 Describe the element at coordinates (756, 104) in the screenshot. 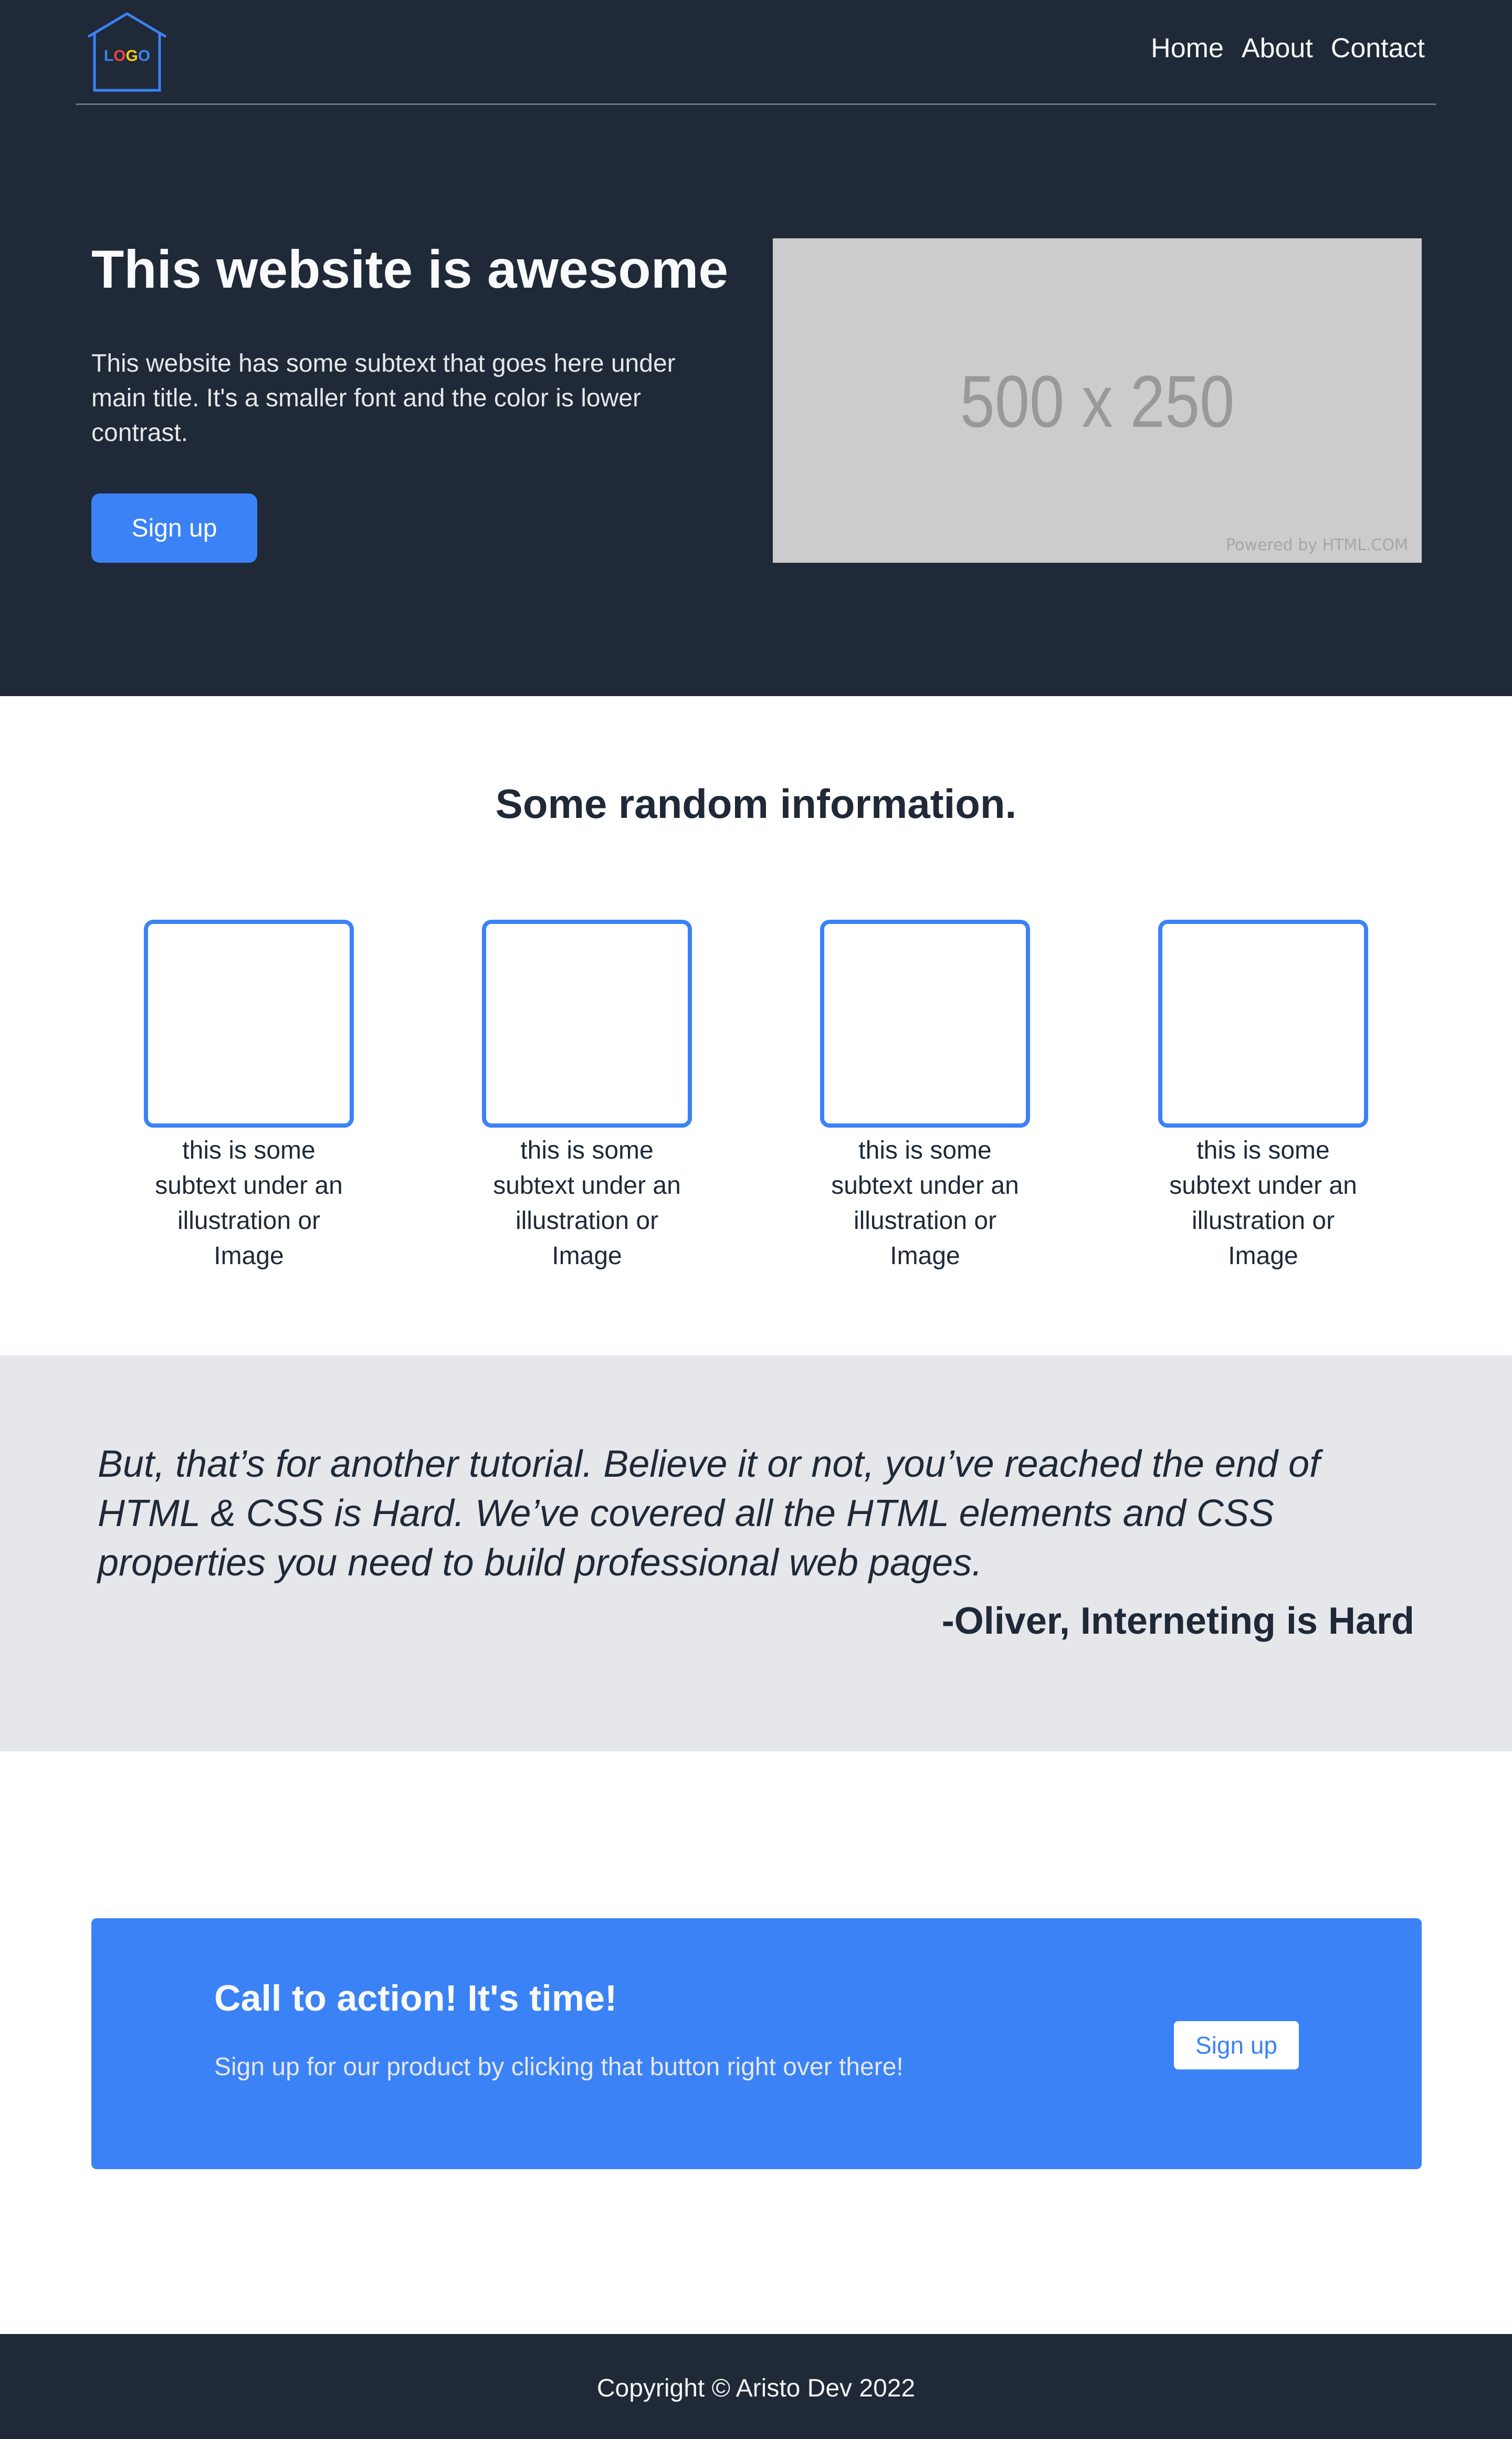

I see `nav-divider` at that location.